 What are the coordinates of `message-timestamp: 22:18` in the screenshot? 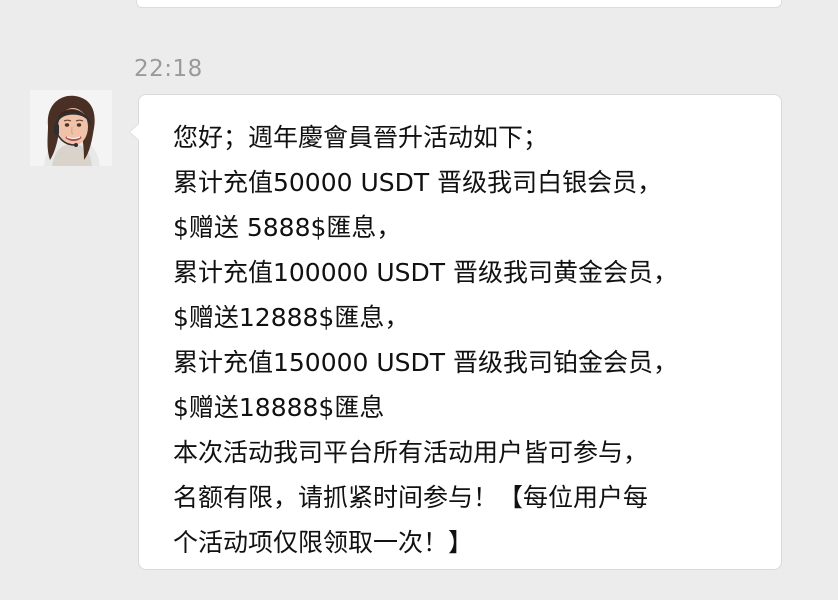 It's located at (168, 69).